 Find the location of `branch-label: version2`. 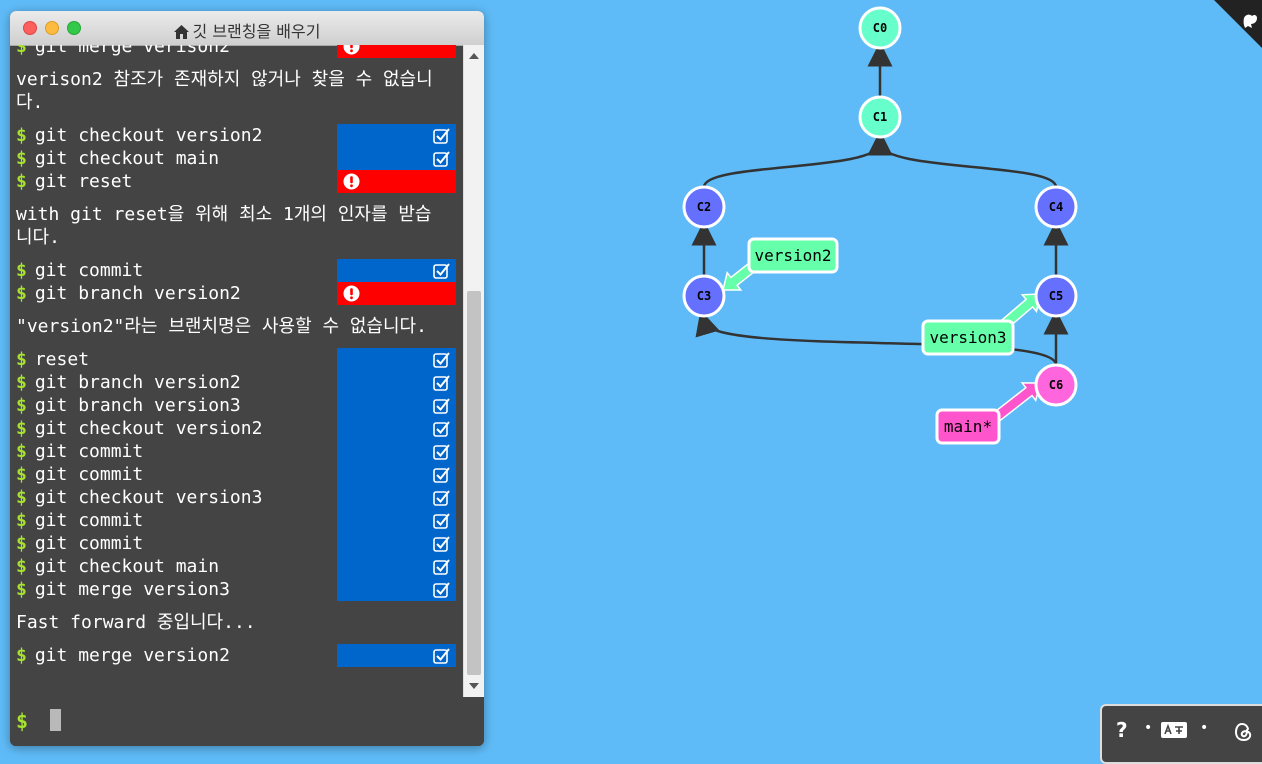

branch-label: version2 is located at coordinates (793, 255).